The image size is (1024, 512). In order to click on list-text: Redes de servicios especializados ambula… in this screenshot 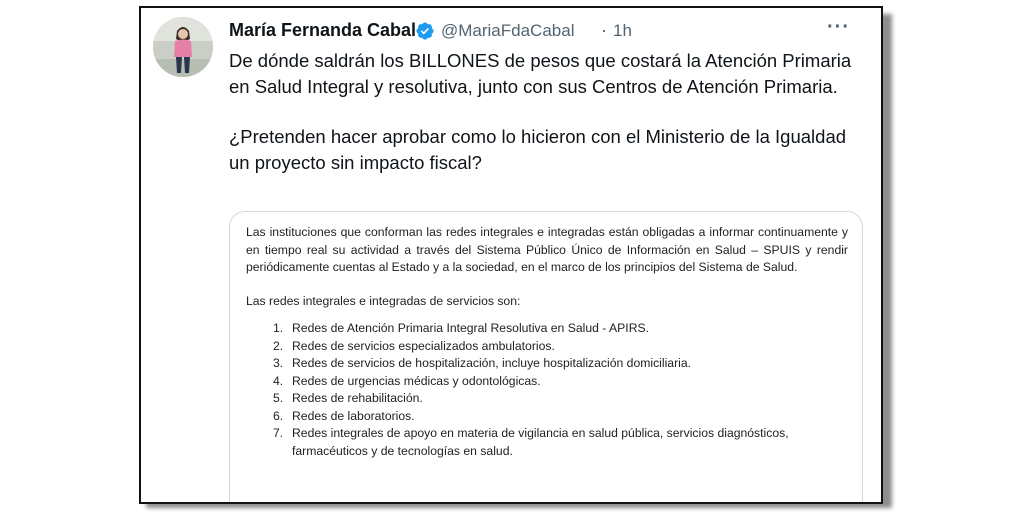, I will do `click(423, 345)`.